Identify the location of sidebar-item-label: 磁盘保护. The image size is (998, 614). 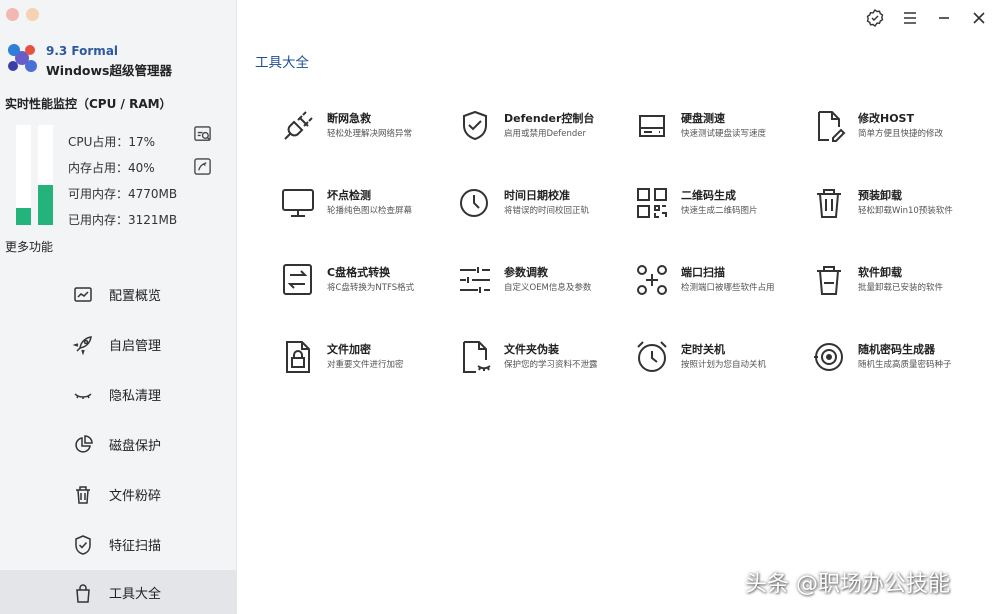
(135, 446).